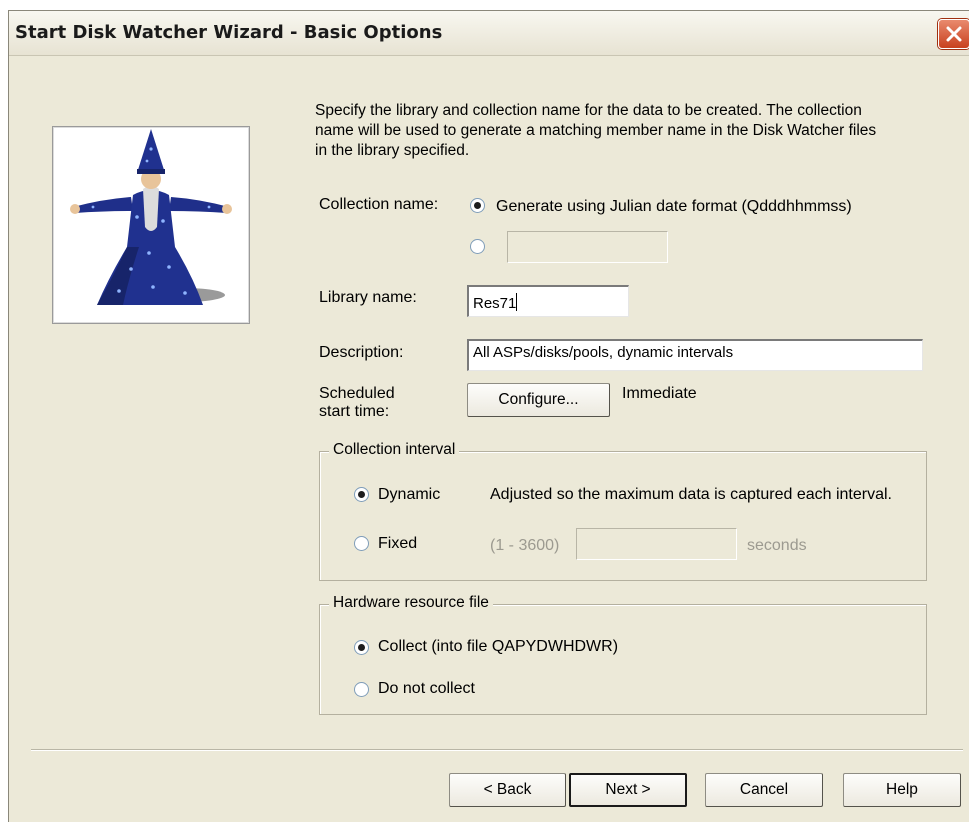 The height and width of the screenshot is (822, 969). I want to click on radio-do-not-collect, so click(361, 689).